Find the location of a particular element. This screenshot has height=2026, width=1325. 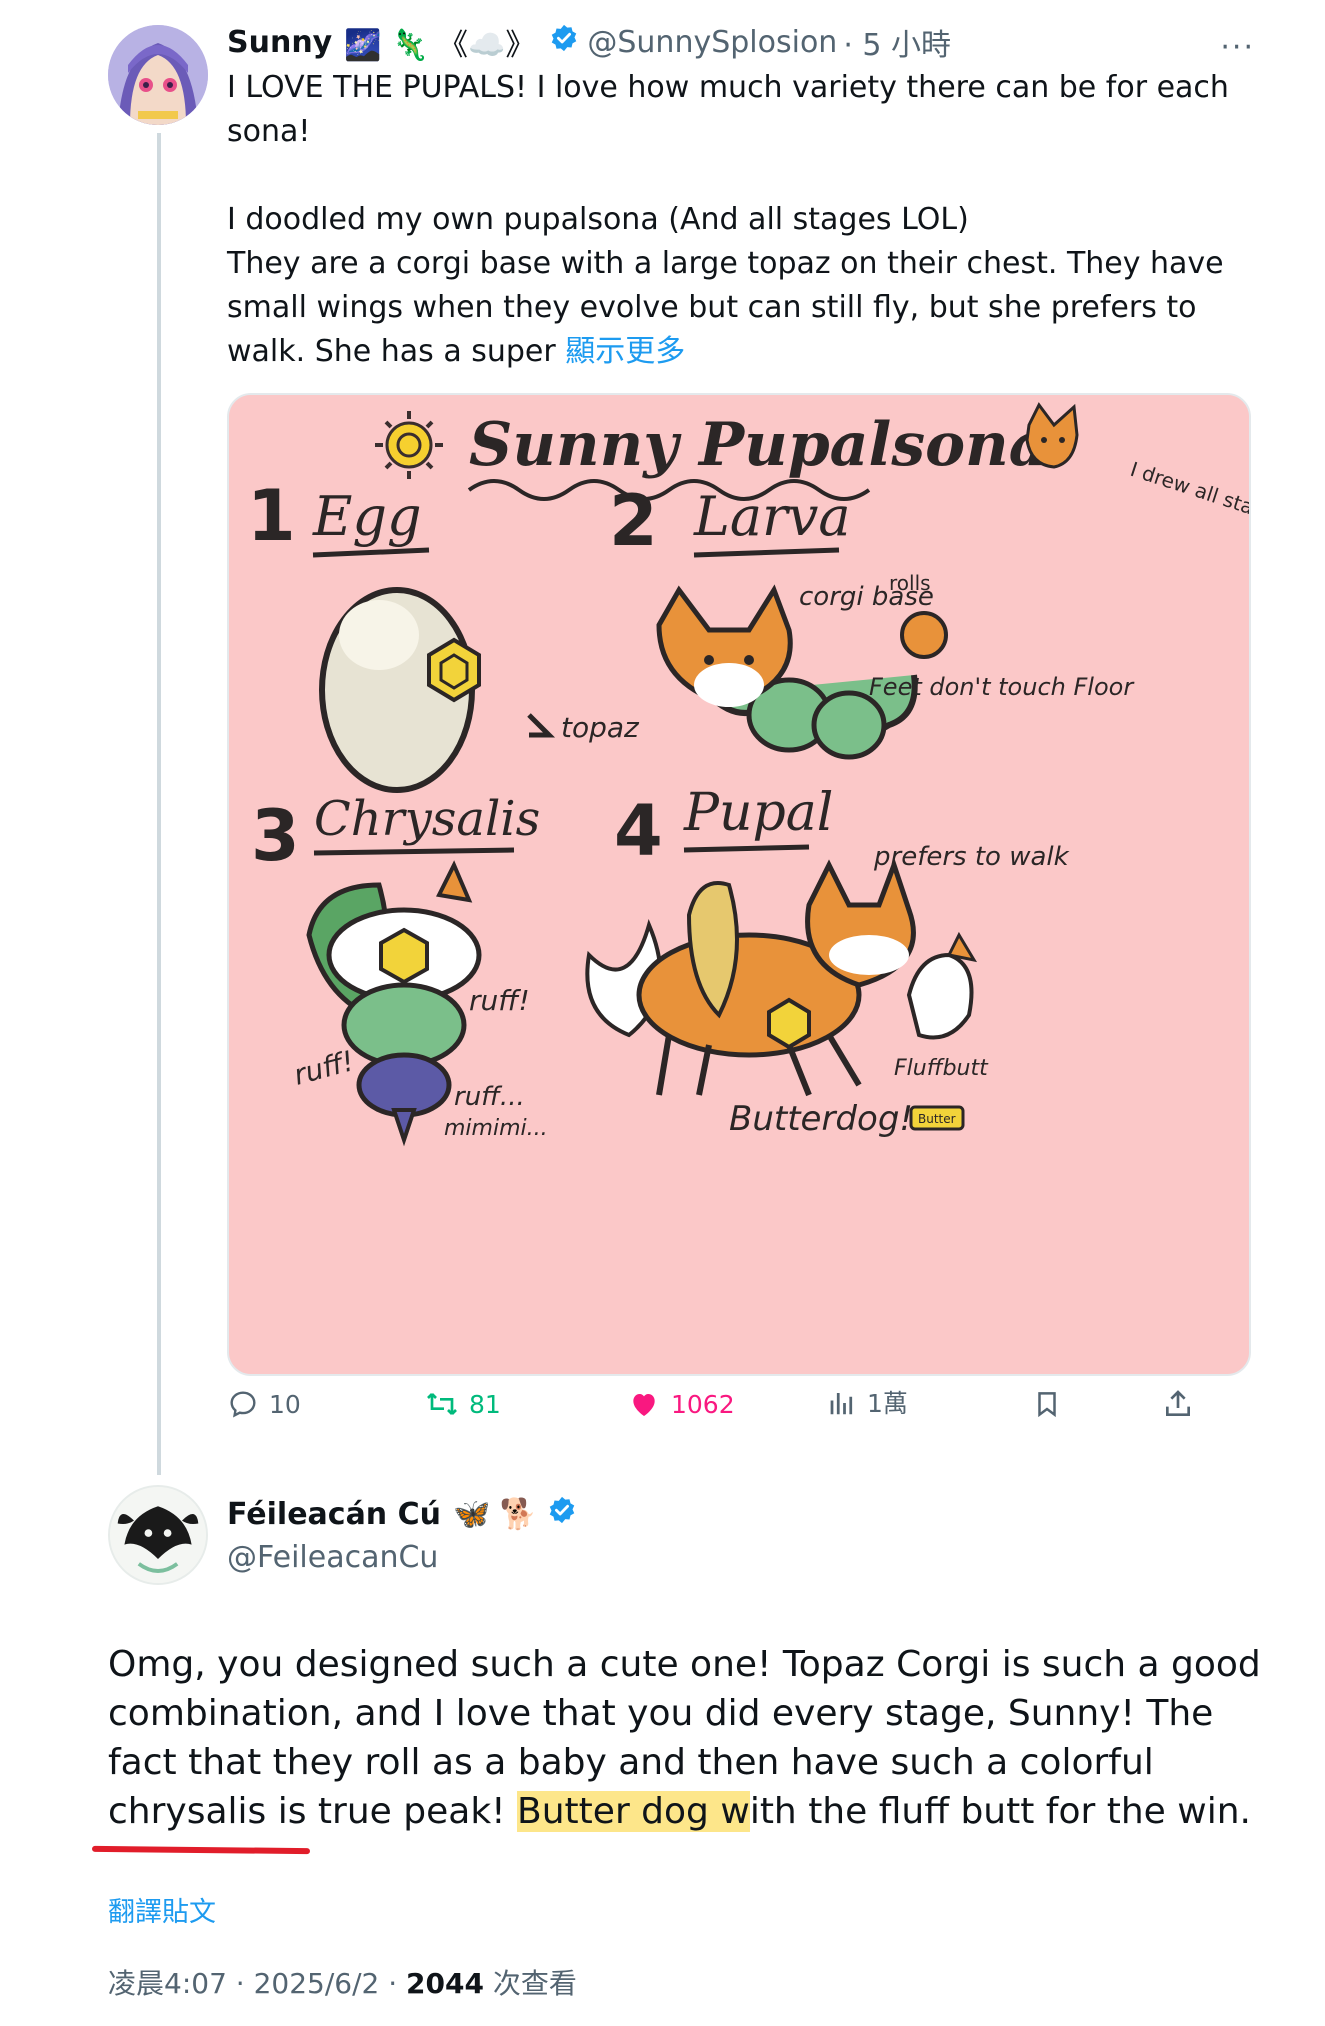

views-button: 1萬 is located at coordinates (867, 1403).